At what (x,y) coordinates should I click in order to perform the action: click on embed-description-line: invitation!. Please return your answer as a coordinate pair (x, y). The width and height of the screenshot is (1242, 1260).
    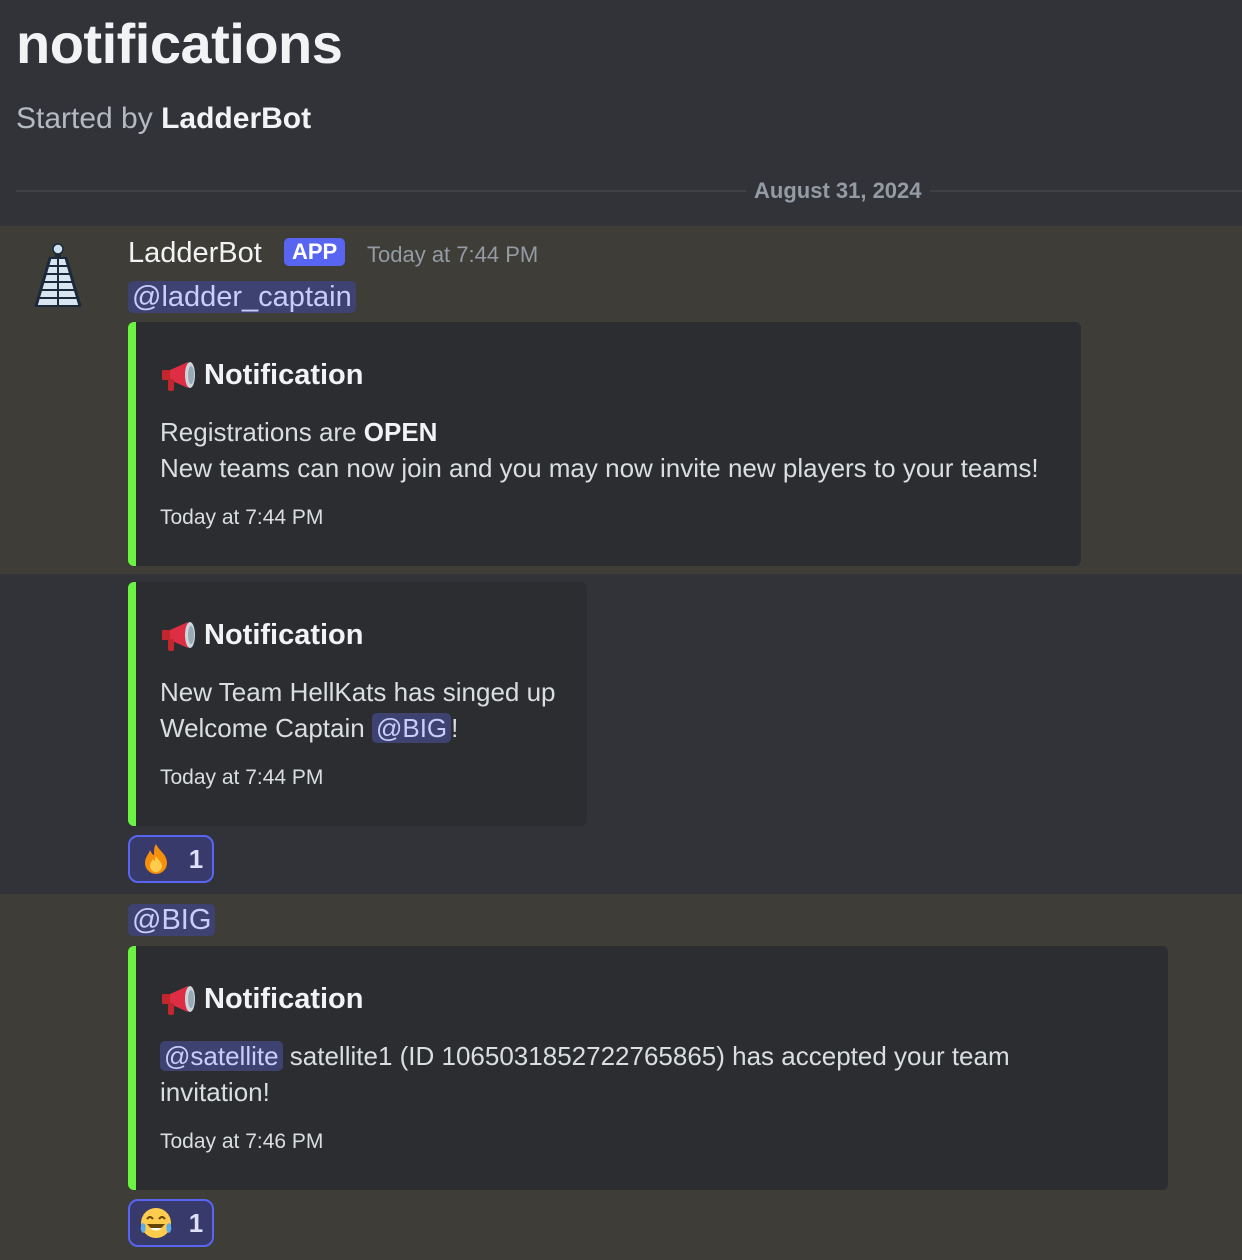
    Looking at the image, I should click on (215, 1092).